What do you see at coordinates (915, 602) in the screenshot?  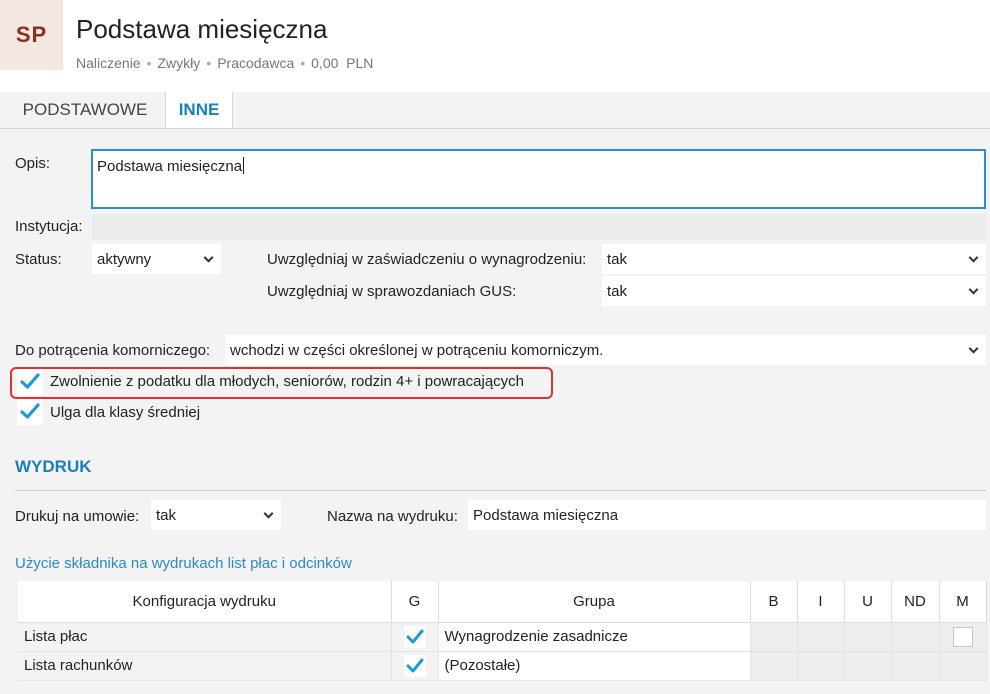 I see `col-header-nd: ND` at bounding box center [915, 602].